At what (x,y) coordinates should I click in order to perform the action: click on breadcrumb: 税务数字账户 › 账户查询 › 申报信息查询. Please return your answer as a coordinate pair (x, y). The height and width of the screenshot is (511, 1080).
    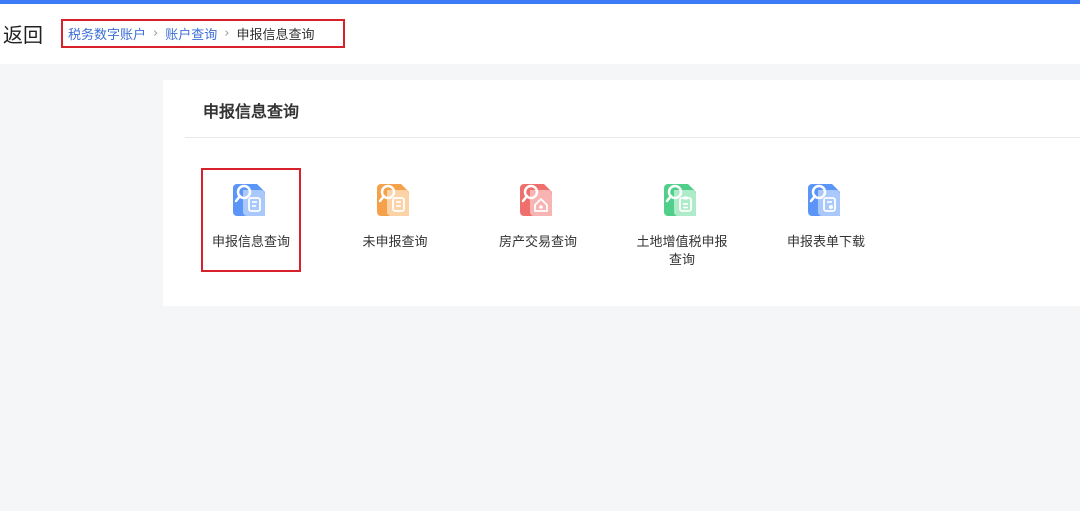
    Looking at the image, I should click on (203, 33).